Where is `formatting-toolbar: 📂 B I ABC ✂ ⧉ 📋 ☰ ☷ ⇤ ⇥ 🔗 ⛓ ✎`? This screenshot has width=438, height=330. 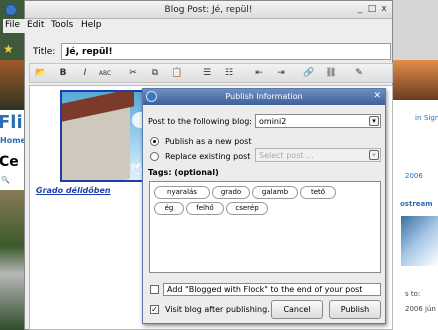 formatting-toolbar: 📂 B I ABC ✂ ⧉ 📋 ☰ ☷ ⇤ ⇥ 🔗 ⛓ ✎ is located at coordinates (211, 73).